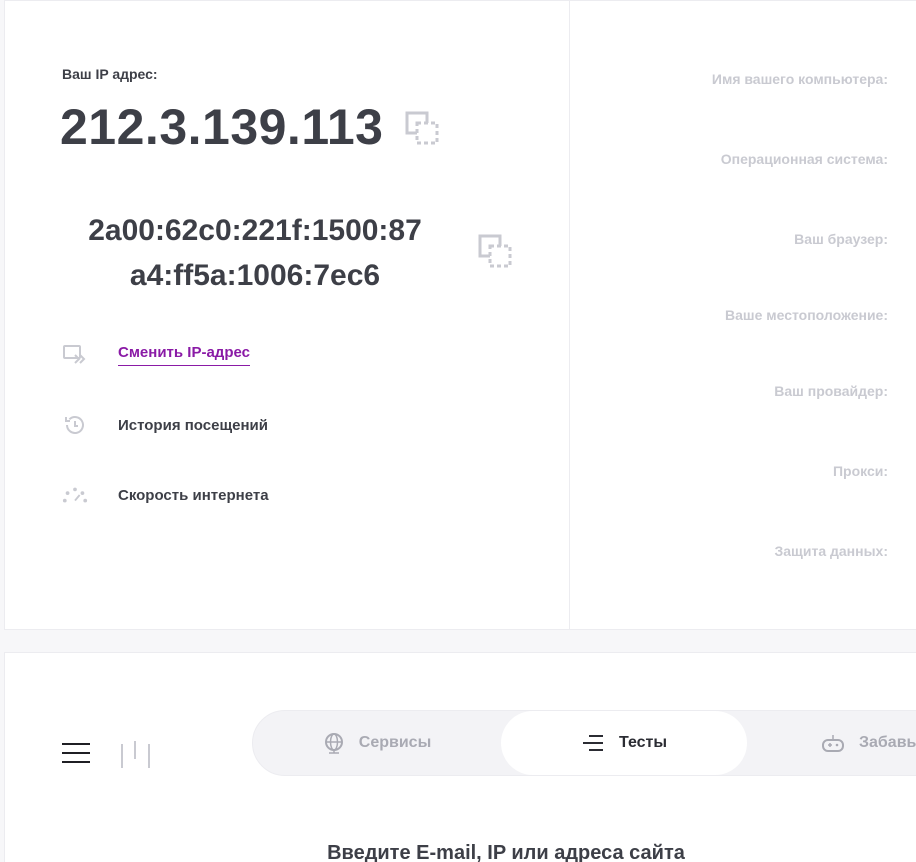 The width and height of the screenshot is (916, 862). Describe the element at coordinates (860, 471) in the screenshot. I see `proxy-label: Прокси:` at that location.